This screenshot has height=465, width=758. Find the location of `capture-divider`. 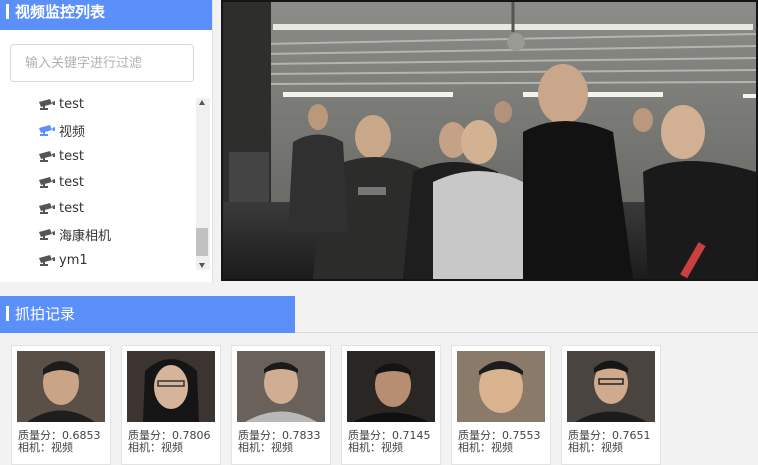

capture-divider is located at coordinates (526, 332).